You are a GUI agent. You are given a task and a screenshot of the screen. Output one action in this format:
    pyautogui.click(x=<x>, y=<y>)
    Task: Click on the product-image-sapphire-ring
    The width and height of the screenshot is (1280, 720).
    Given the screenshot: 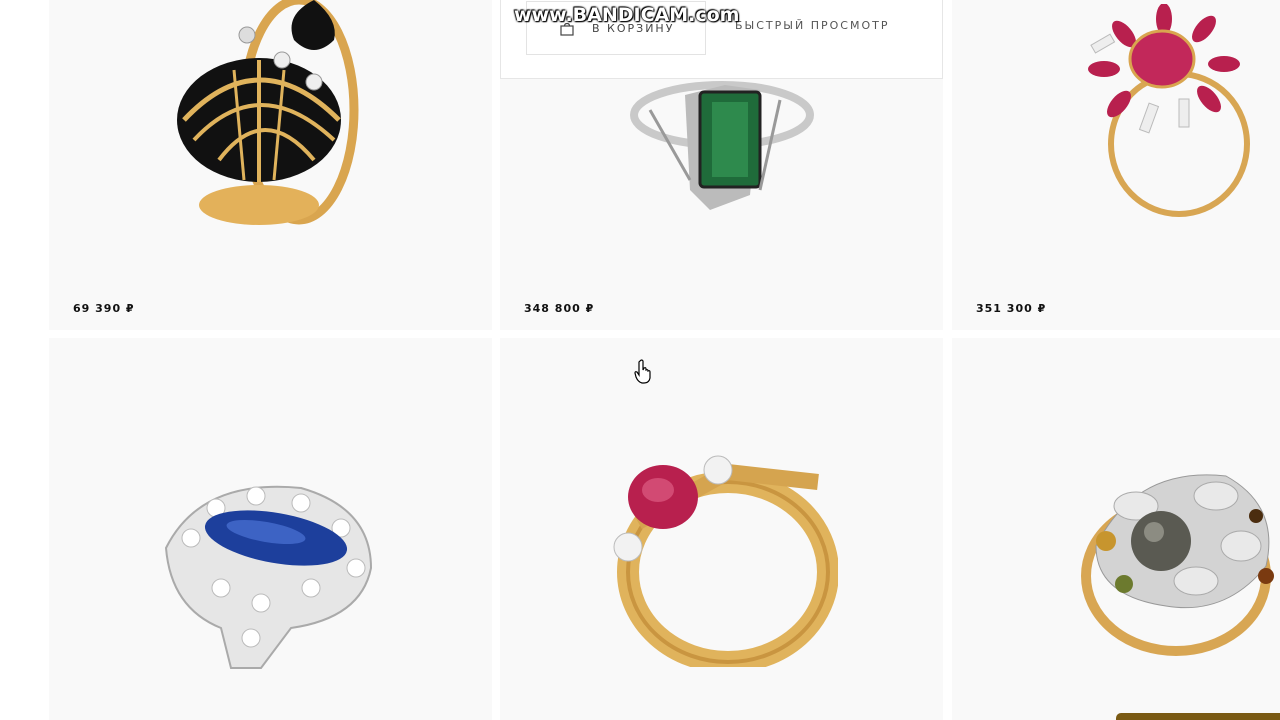 What is the action you would take?
    pyautogui.click(x=268, y=570)
    